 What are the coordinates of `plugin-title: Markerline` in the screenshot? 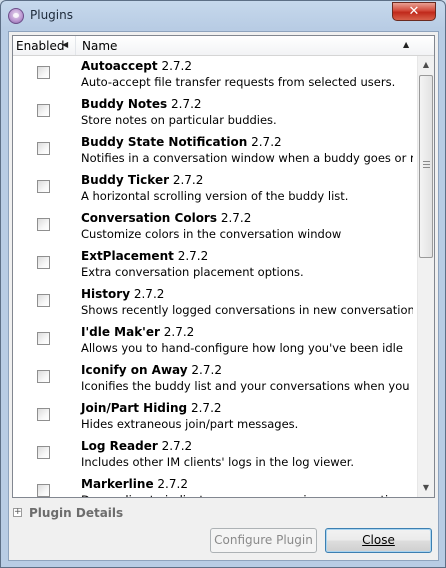 It's located at (117, 484).